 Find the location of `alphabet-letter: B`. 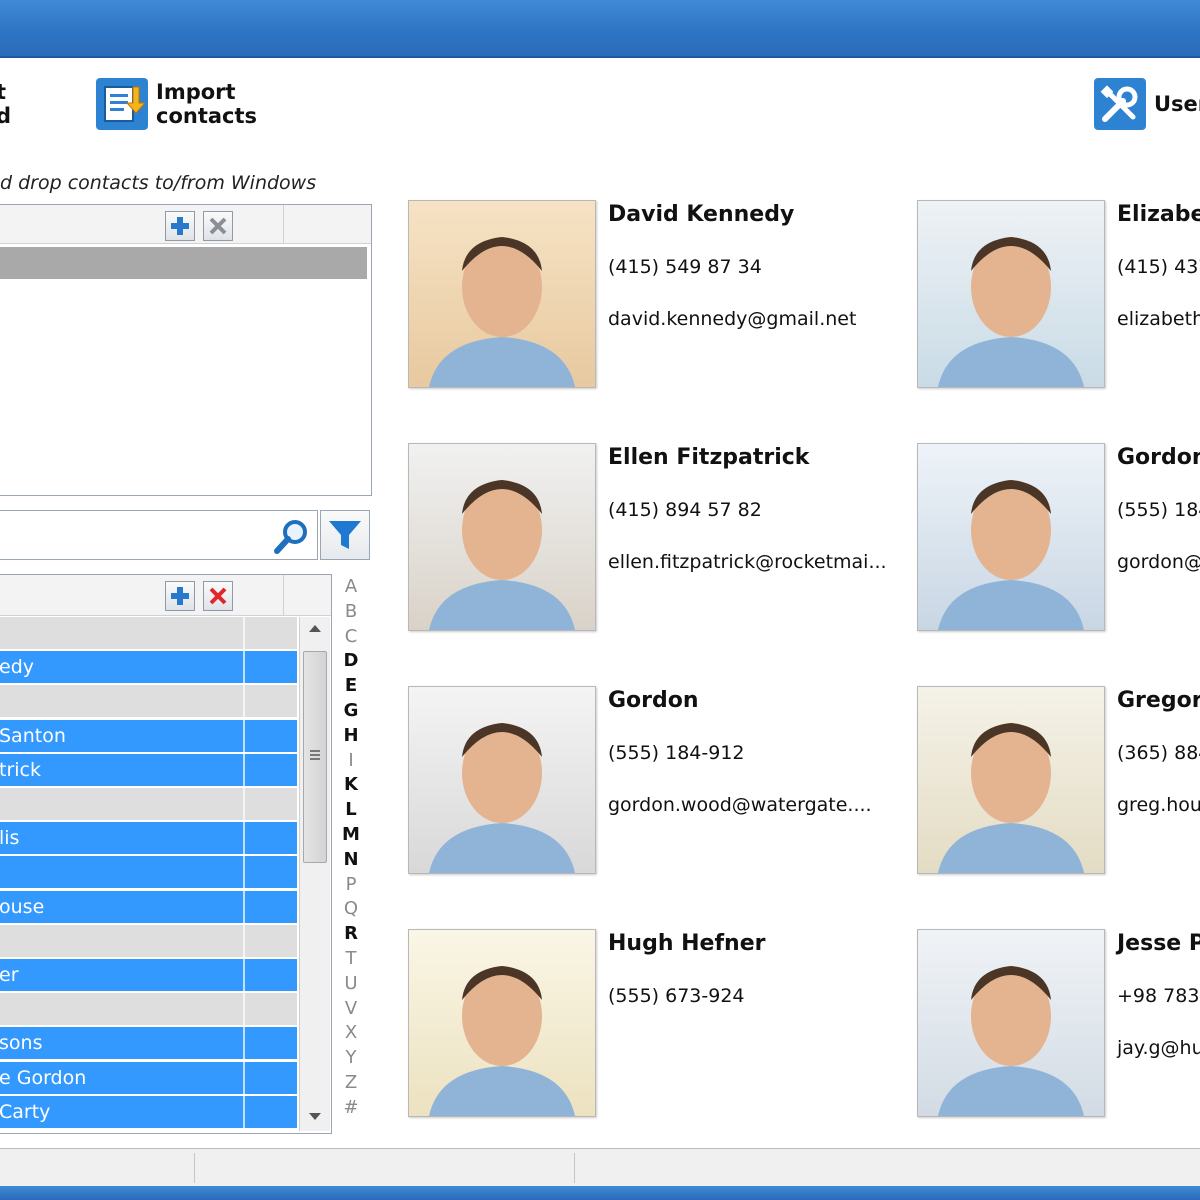

alphabet-letter: B is located at coordinates (351, 611).